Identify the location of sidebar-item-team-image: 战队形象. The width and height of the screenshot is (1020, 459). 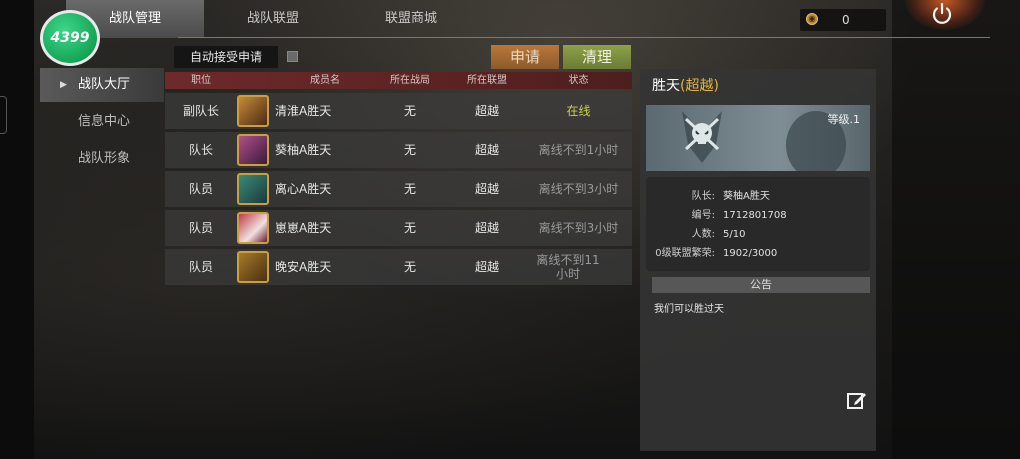
(102, 159).